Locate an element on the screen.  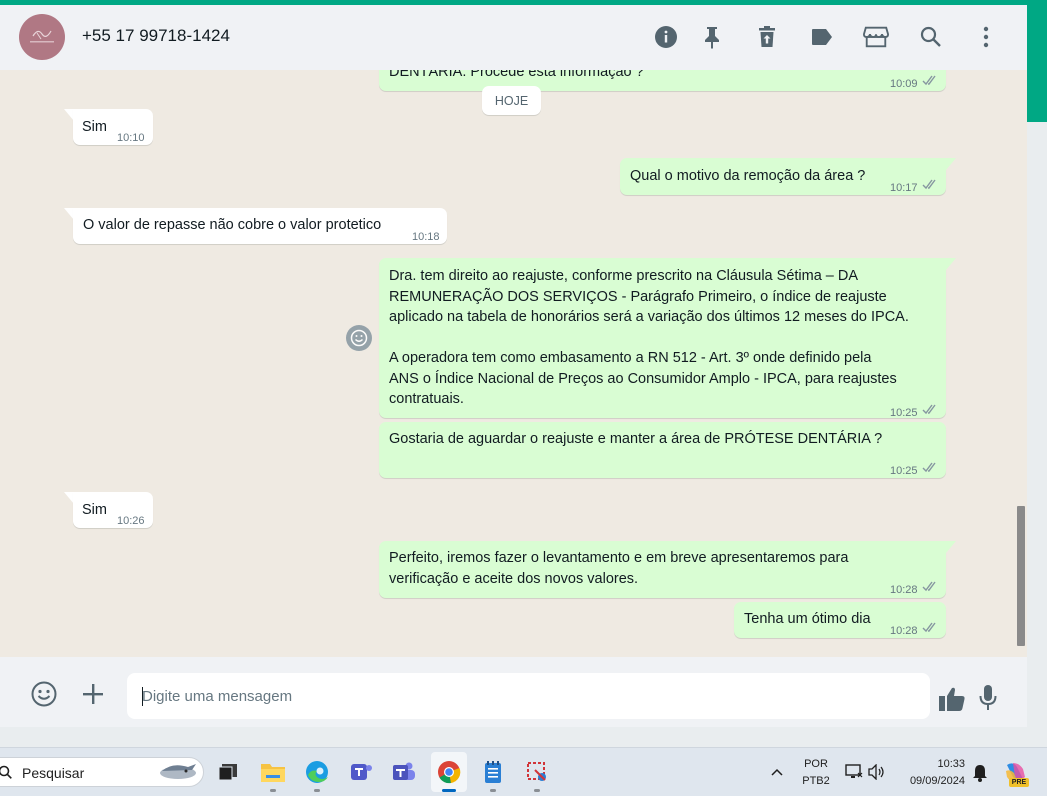
taskbar-active-indicator is located at coordinates (449, 790).